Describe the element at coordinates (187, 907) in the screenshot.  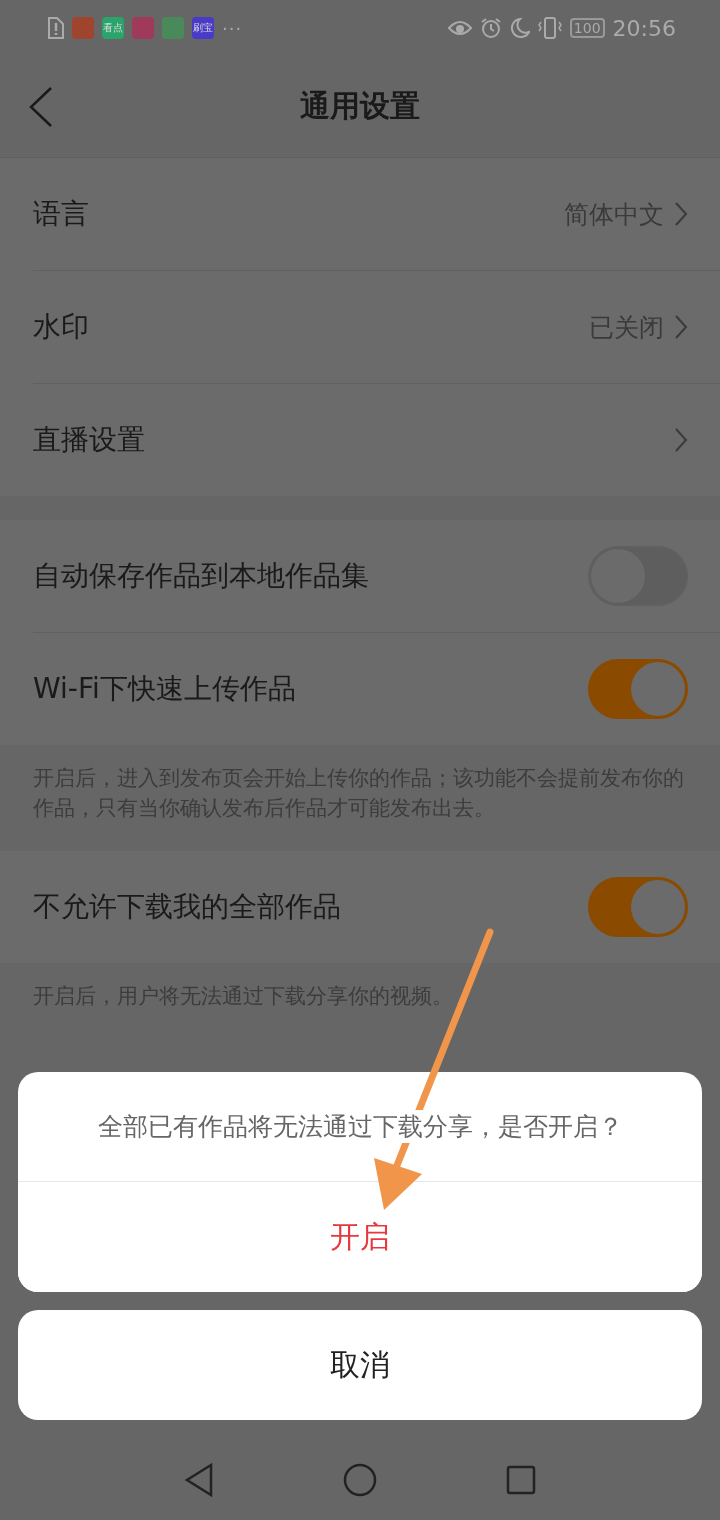
I see `setting-label: 不允许下载我的全部作品` at that location.